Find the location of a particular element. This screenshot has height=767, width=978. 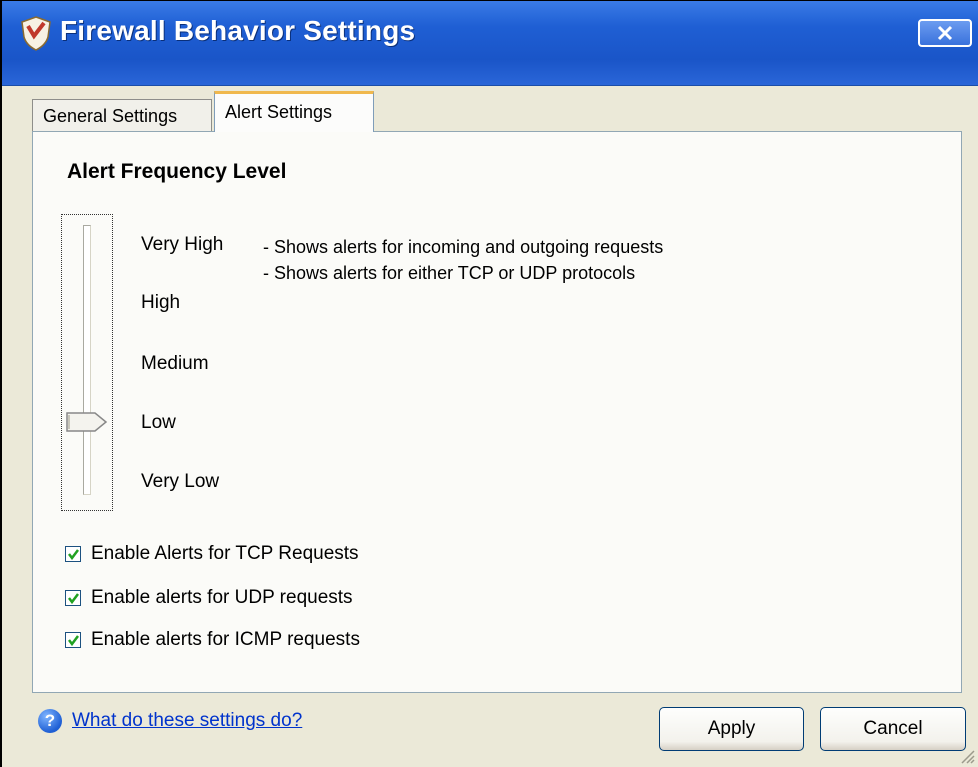

udp-alerts-checkbox-row: Enable alerts for UDP requests is located at coordinates (209, 598).